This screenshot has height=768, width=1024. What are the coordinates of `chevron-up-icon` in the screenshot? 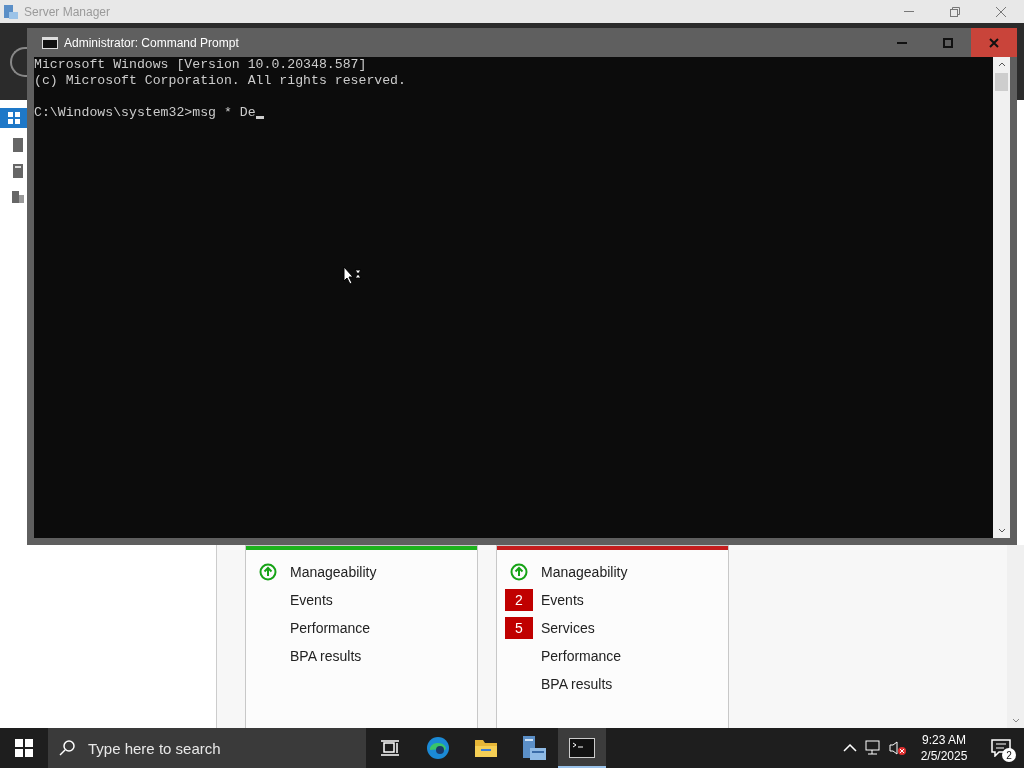 It's located at (850, 748).